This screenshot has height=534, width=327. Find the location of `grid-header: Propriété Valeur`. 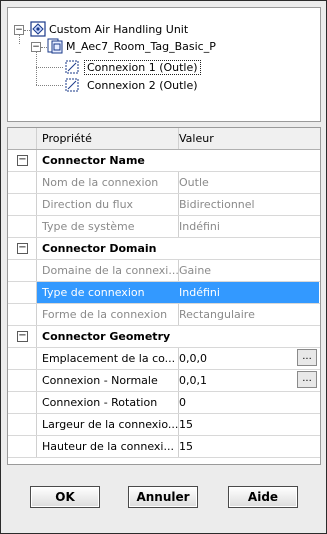

grid-header: Propriété Valeur is located at coordinates (164, 139).